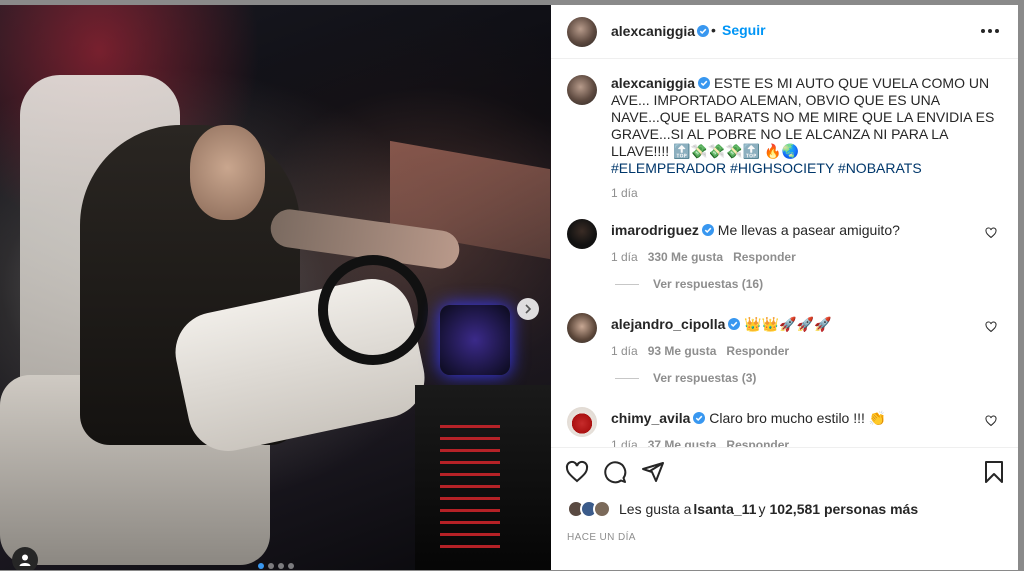  What do you see at coordinates (682, 442) in the screenshot?
I see `comment-likes: 37 Me gusta` at bounding box center [682, 442].